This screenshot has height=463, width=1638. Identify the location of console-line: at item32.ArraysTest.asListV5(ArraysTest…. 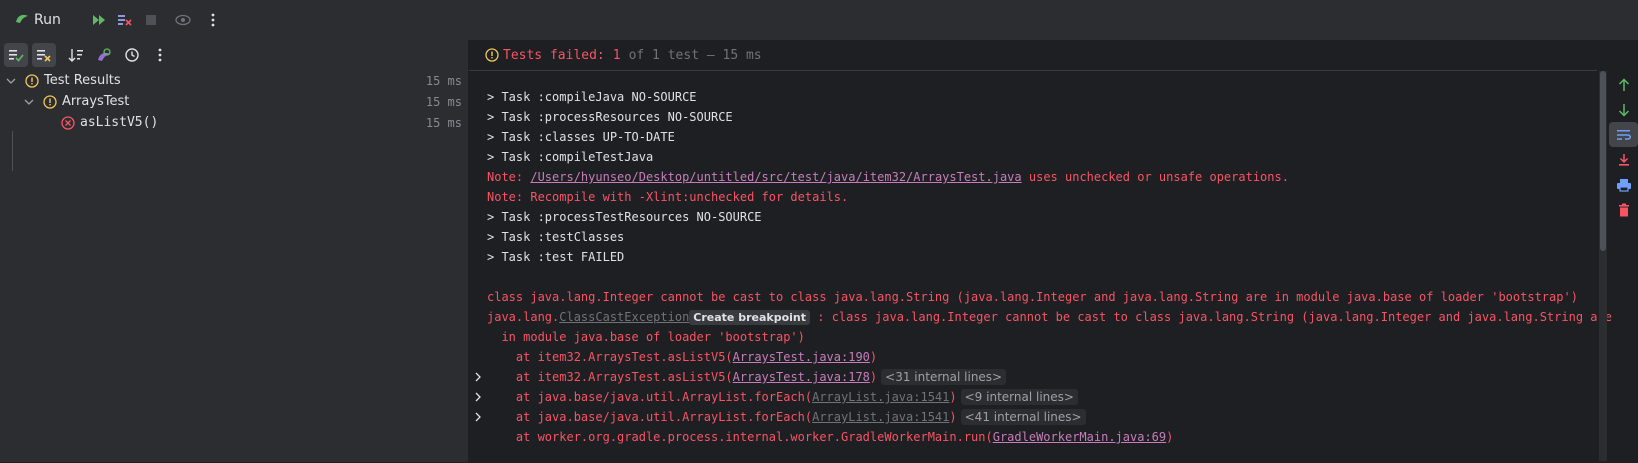
(682, 357).